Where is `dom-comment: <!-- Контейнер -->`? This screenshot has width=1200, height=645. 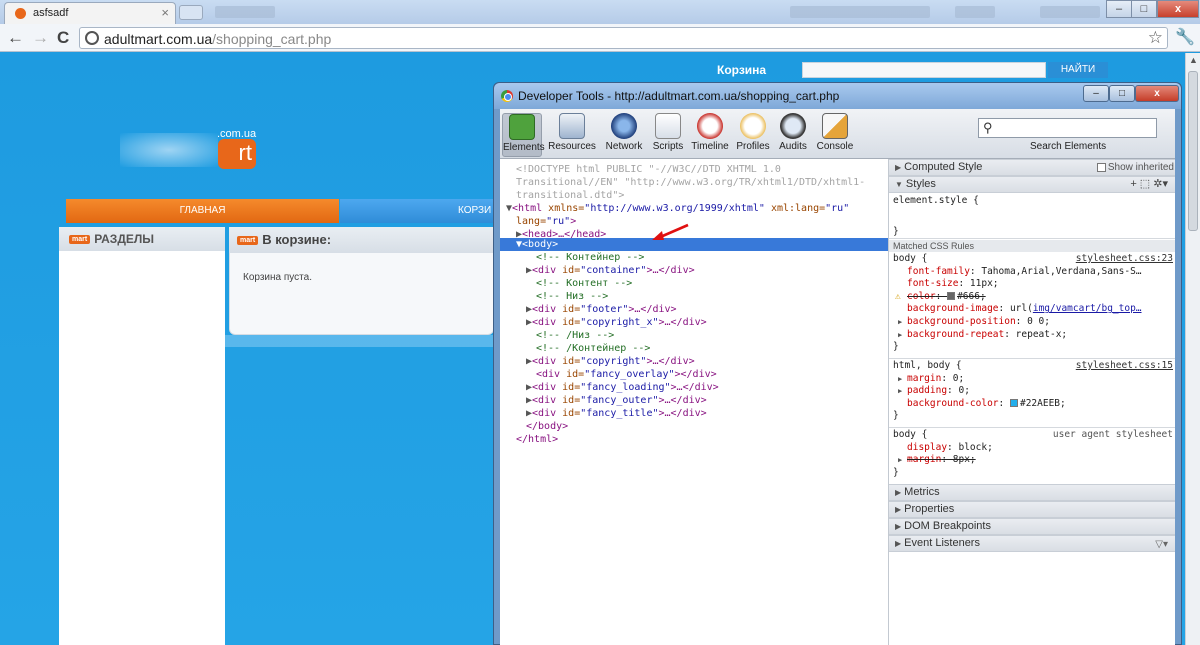 dom-comment: <!-- Контейнер --> is located at coordinates (590, 257).